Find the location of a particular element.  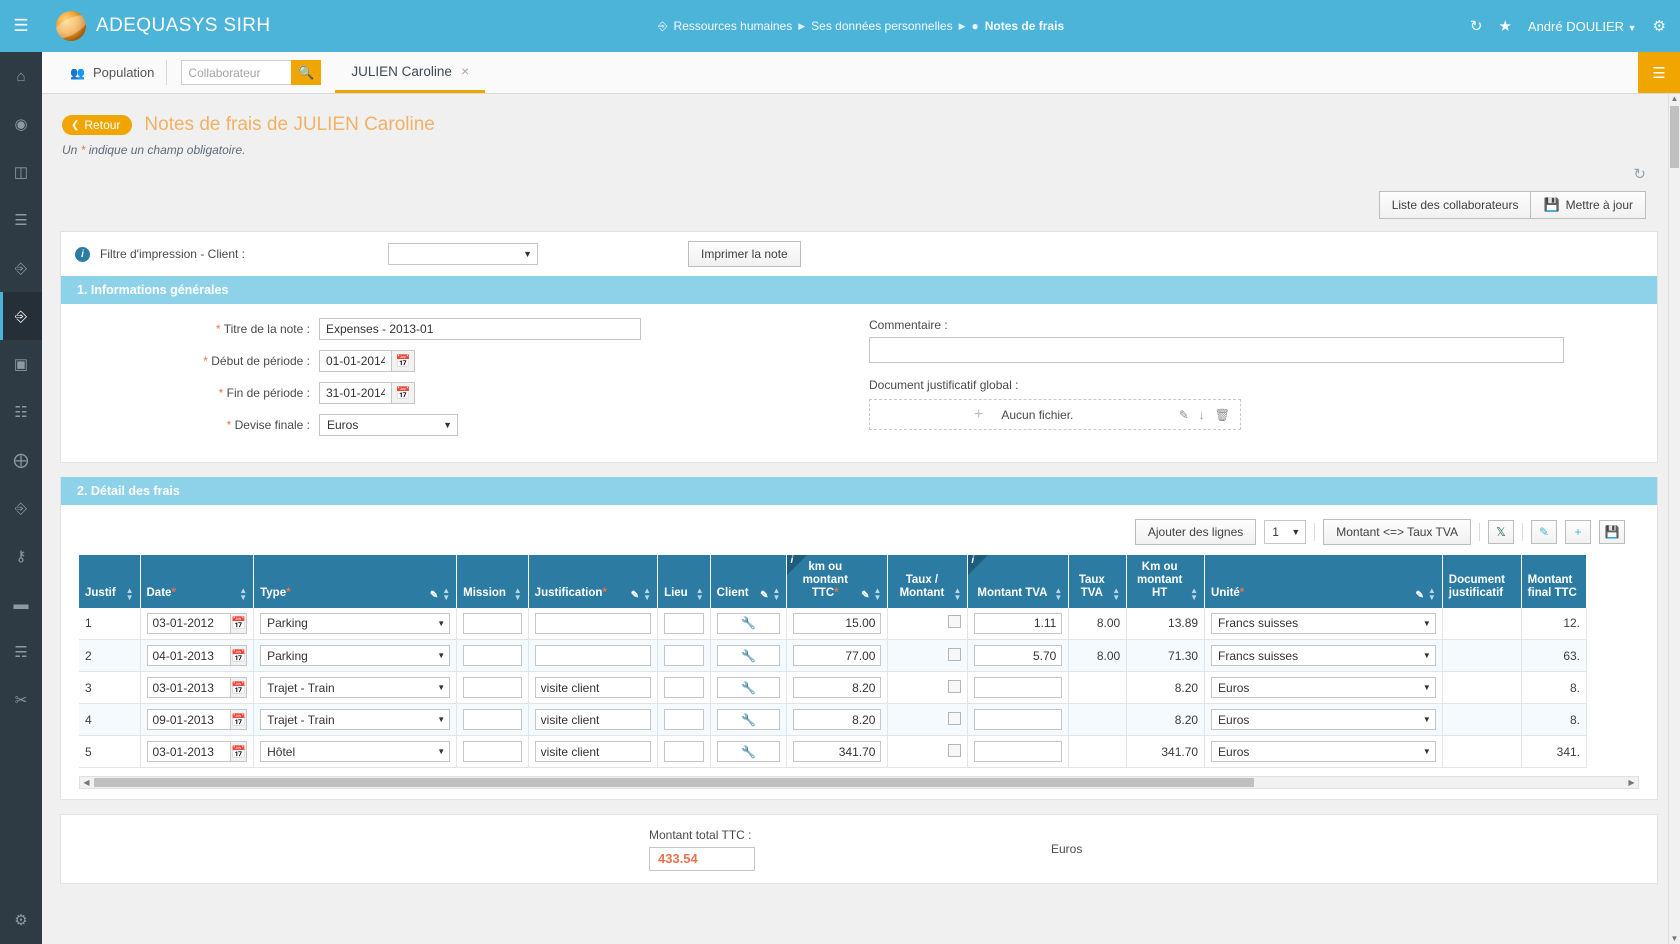

back-button: ❮ Retour is located at coordinates (97, 125).